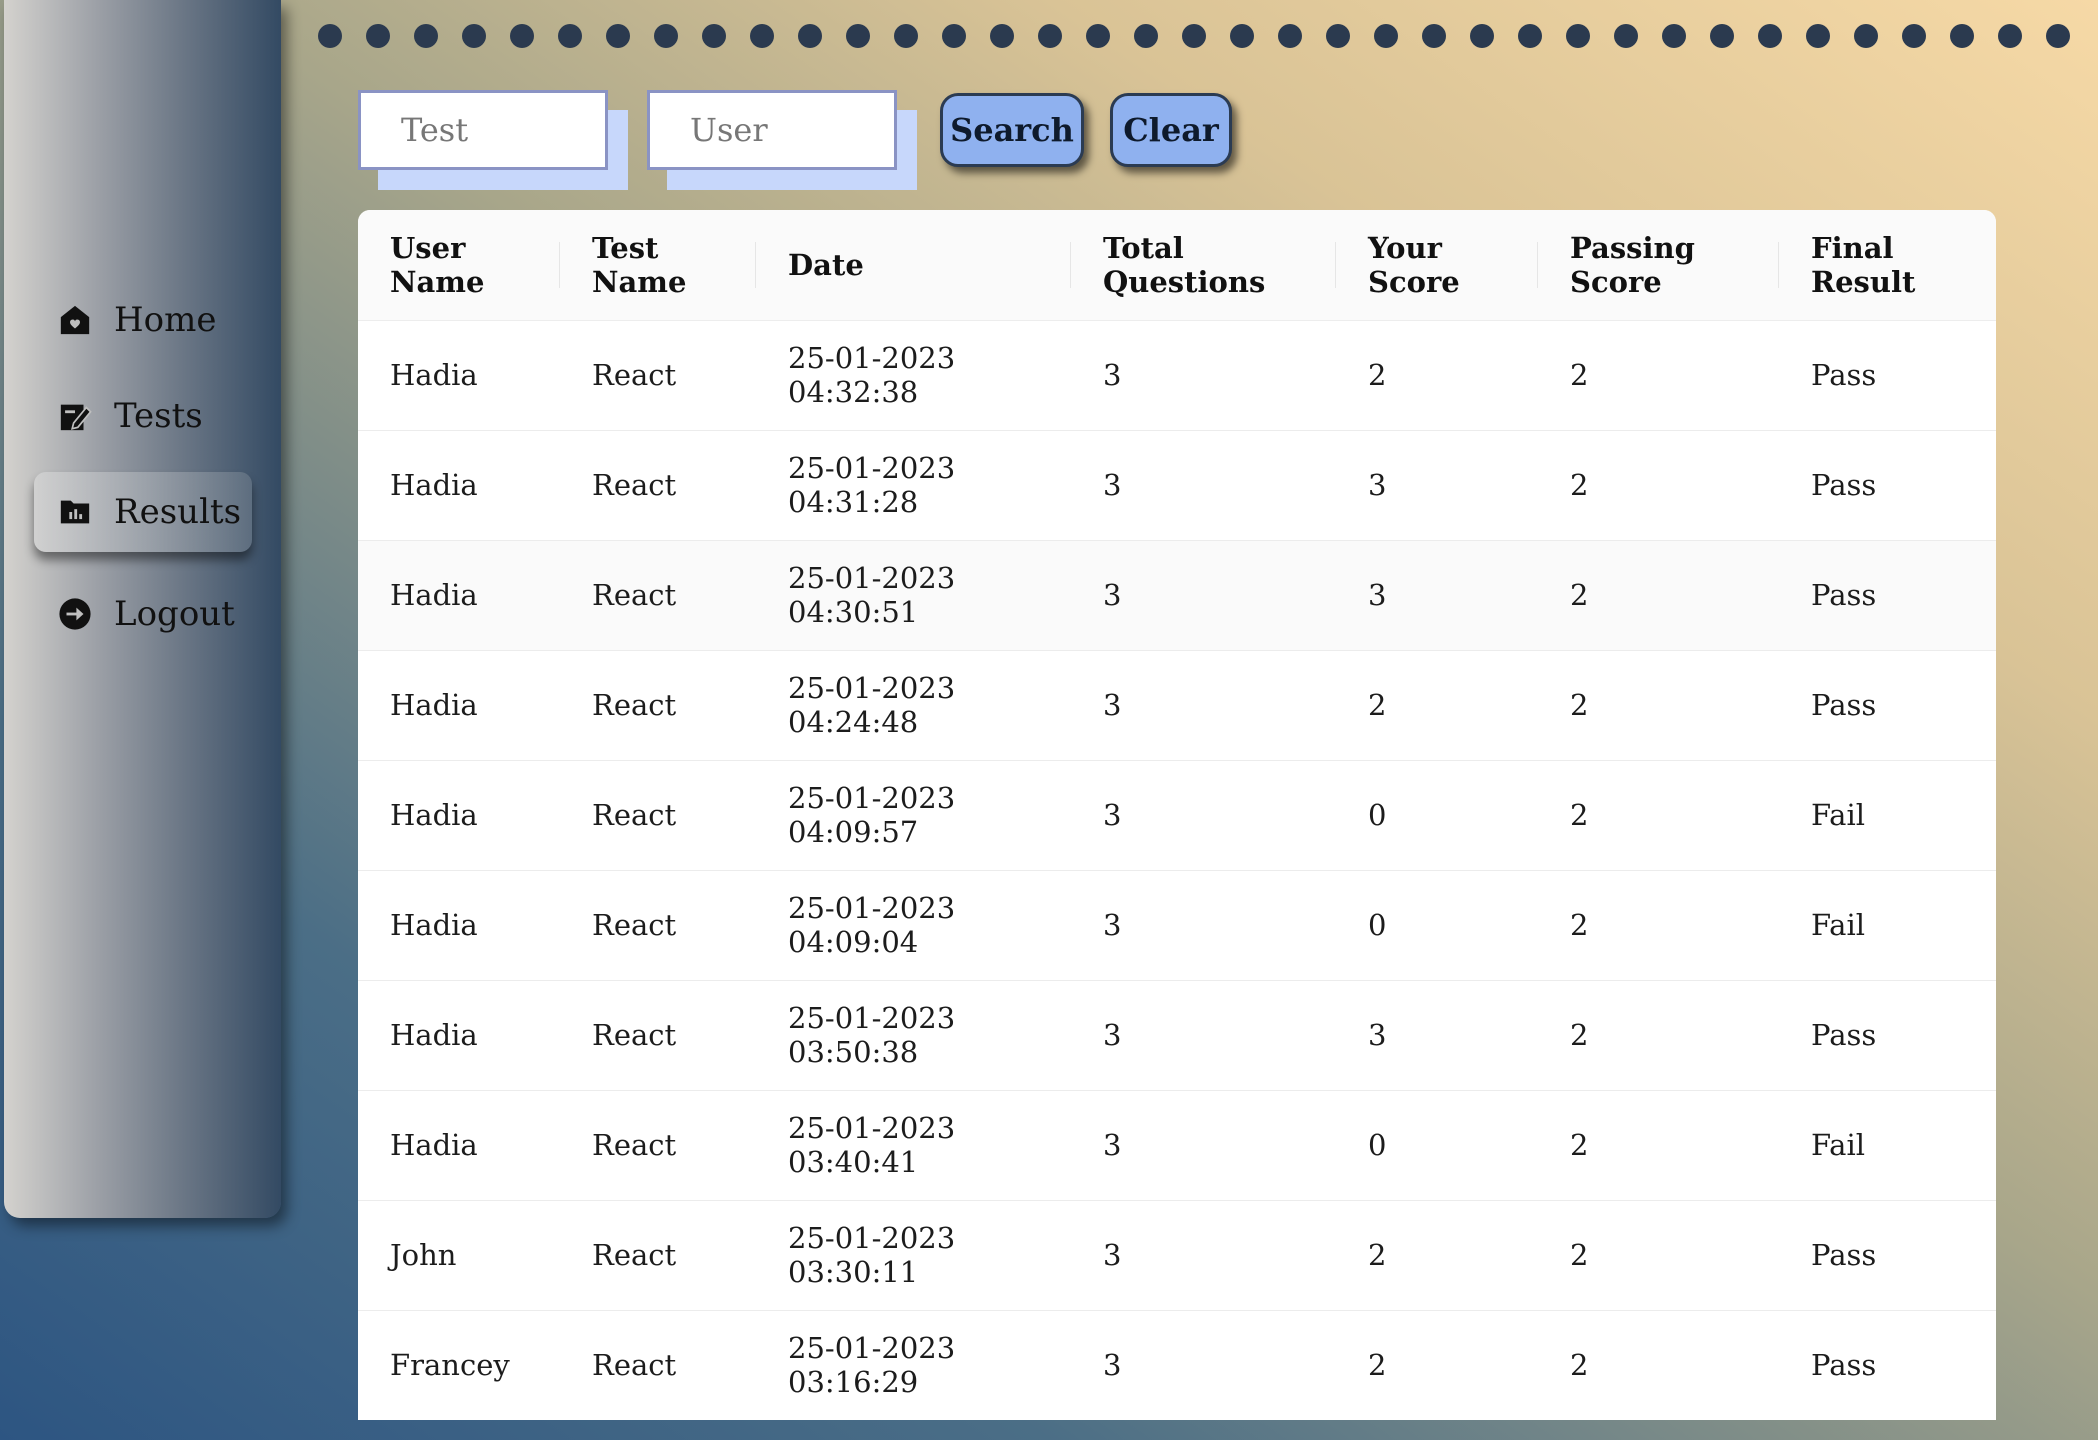 This screenshot has width=2098, height=1440. I want to click on column-header: Total Questions, so click(1203, 265).